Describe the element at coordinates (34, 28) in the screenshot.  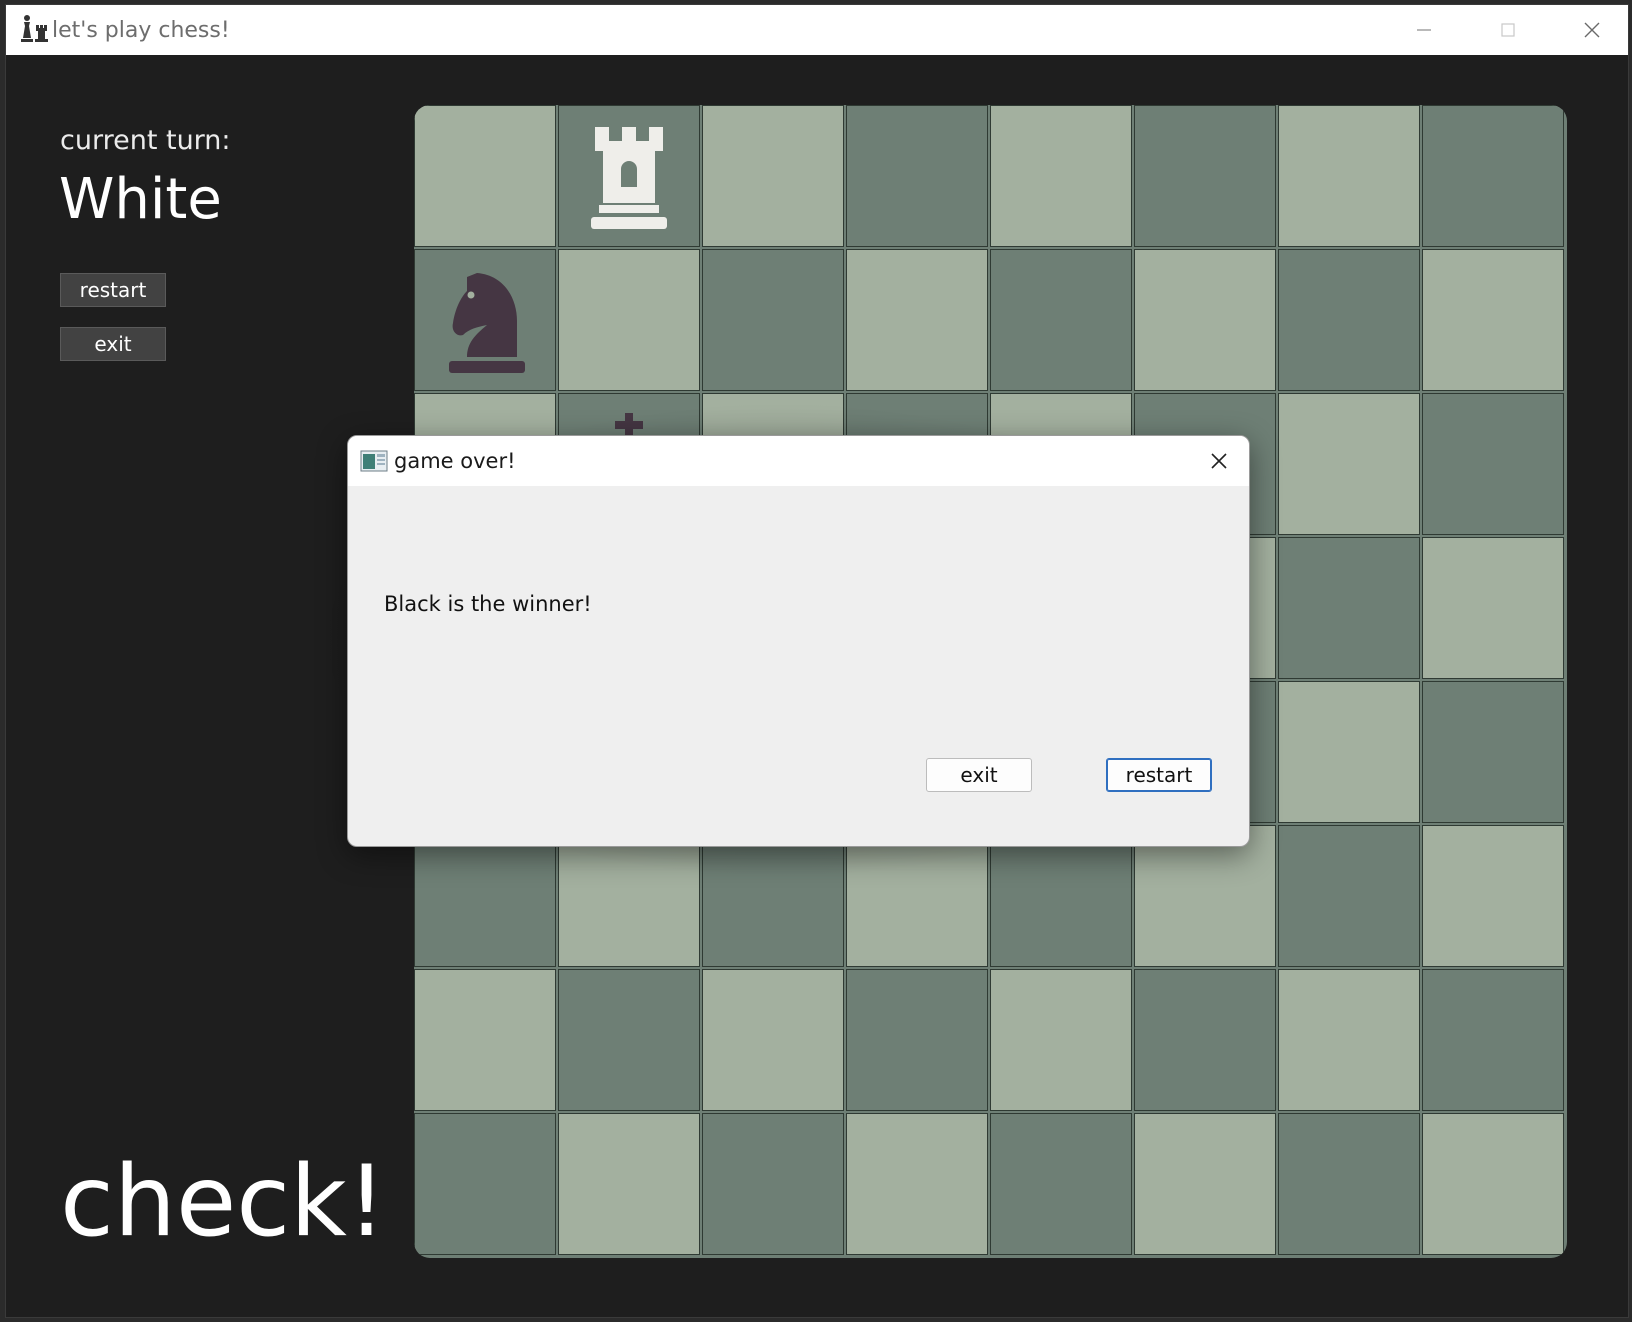
I see `chess-pieces-icon` at that location.